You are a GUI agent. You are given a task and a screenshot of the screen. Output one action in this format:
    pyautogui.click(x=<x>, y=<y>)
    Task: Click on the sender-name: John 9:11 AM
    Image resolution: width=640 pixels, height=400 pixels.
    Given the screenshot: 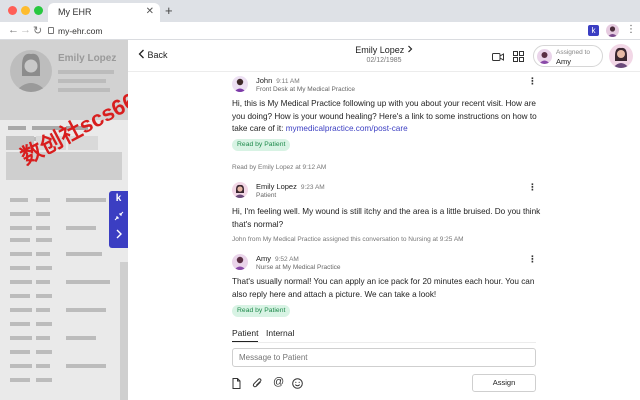 What is the action you would take?
    pyautogui.click(x=278, y=80)
    